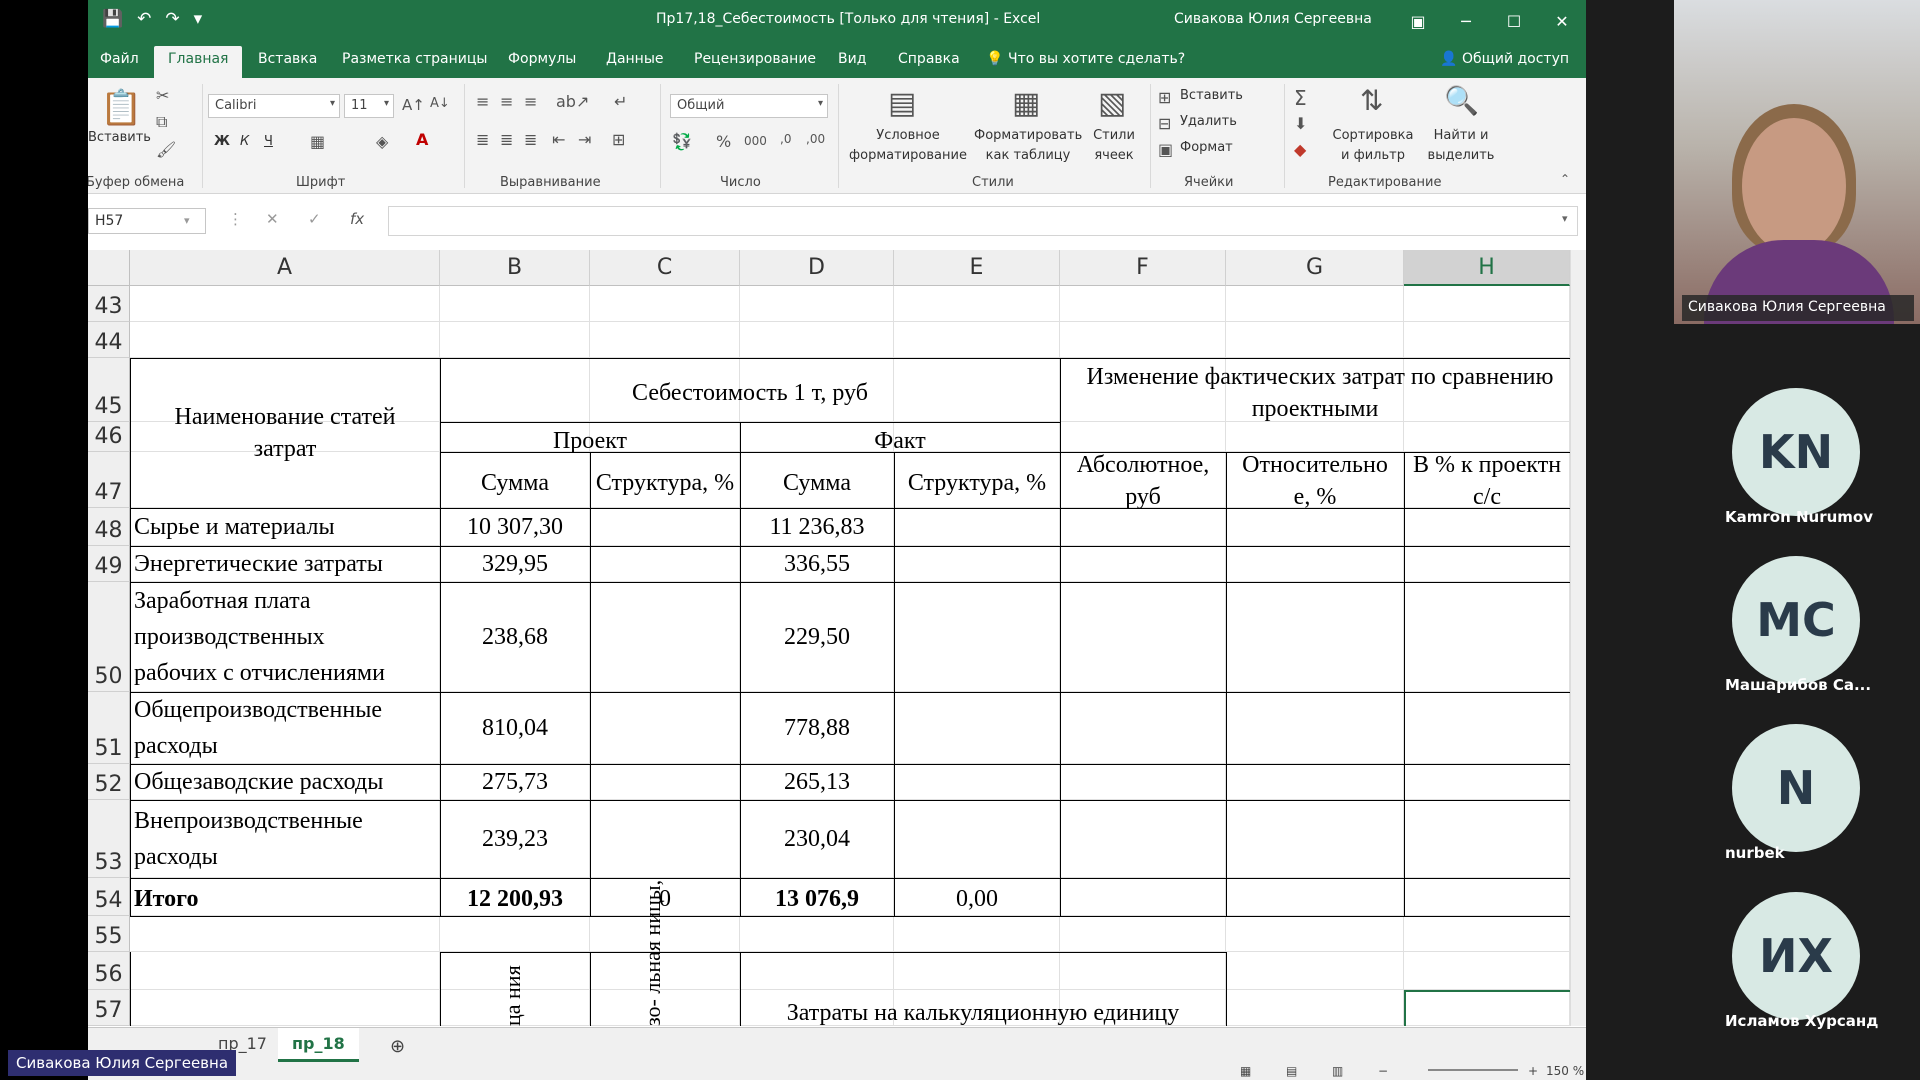 This screenshot has height=1080, width=1920. I want to click on row-header-49: 49, so click(109, 564).